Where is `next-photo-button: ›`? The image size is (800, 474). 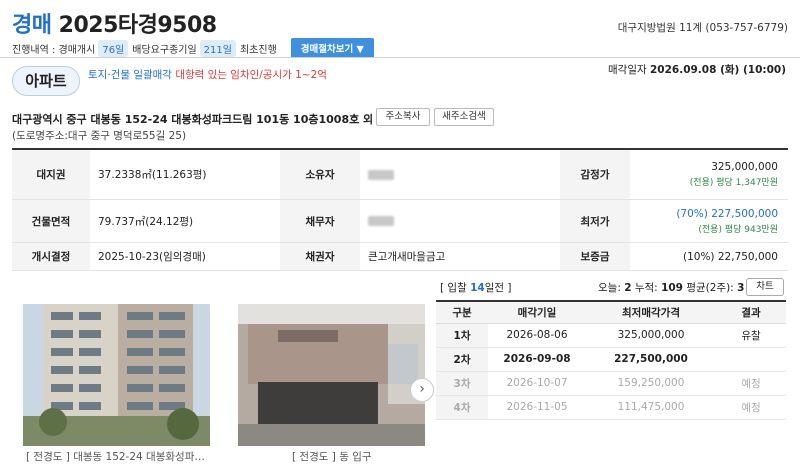
next-photo-button: › is located at coordinates (422, 390).